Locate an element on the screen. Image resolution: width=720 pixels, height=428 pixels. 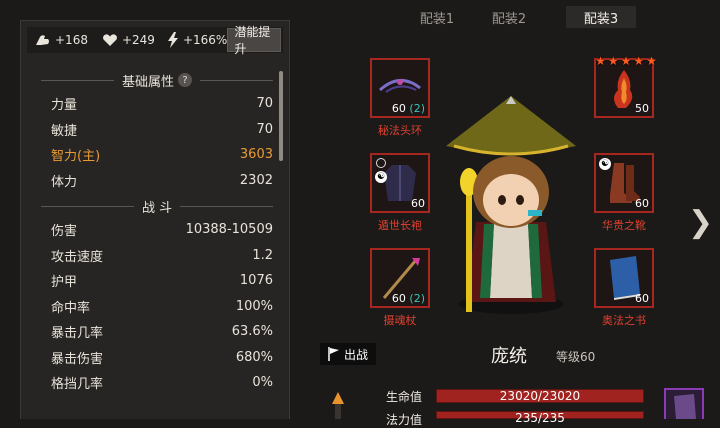
stat-row-attack-speed: 攻击速度 1.2 is located at coordinates (157, 256).